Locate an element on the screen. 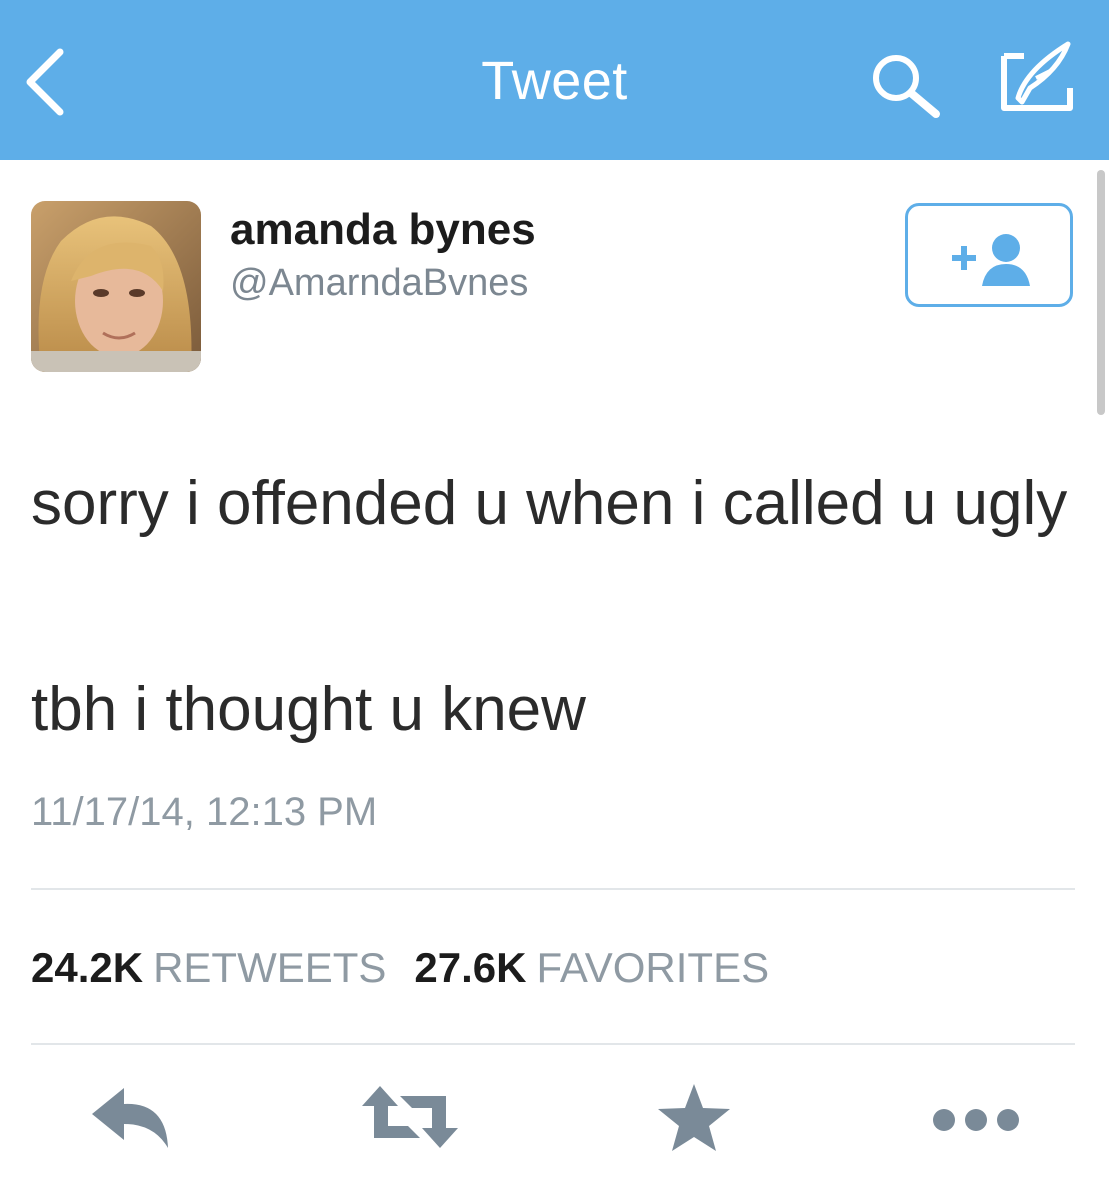  scrollbar is located at coordinates (1101, 292).